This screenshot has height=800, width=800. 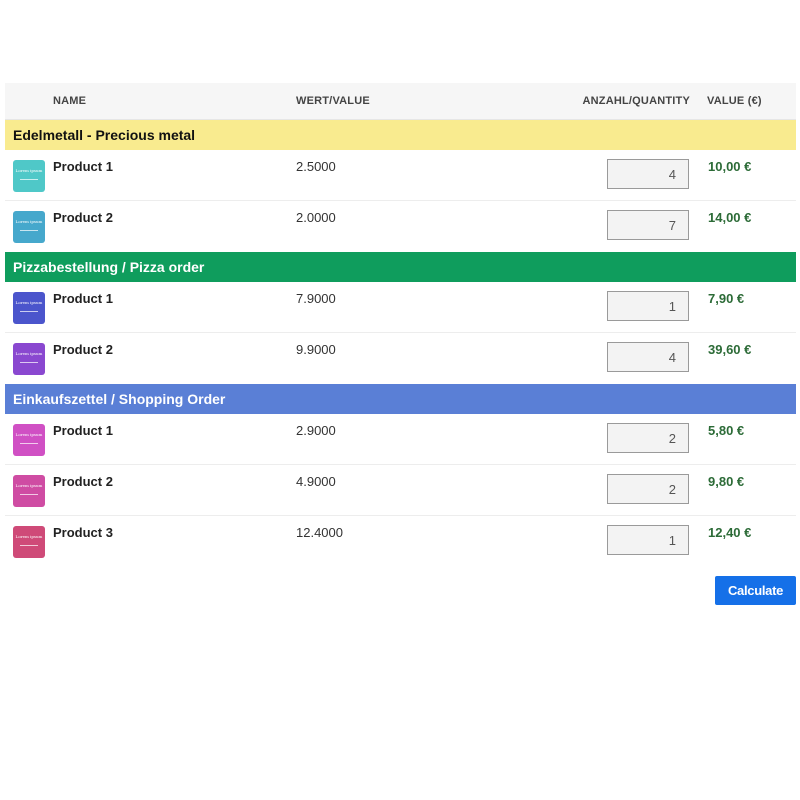 I want to click on header-value: WERT/VALUE, so click(x=333, y=101).